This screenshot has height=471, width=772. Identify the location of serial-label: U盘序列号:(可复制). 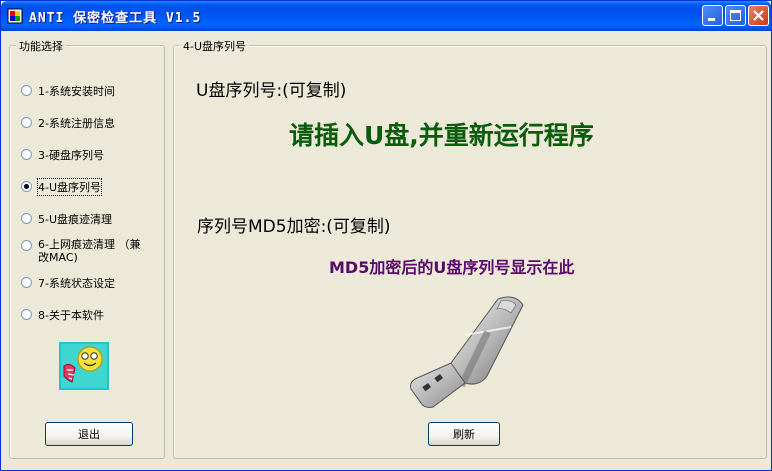
(271, 91).